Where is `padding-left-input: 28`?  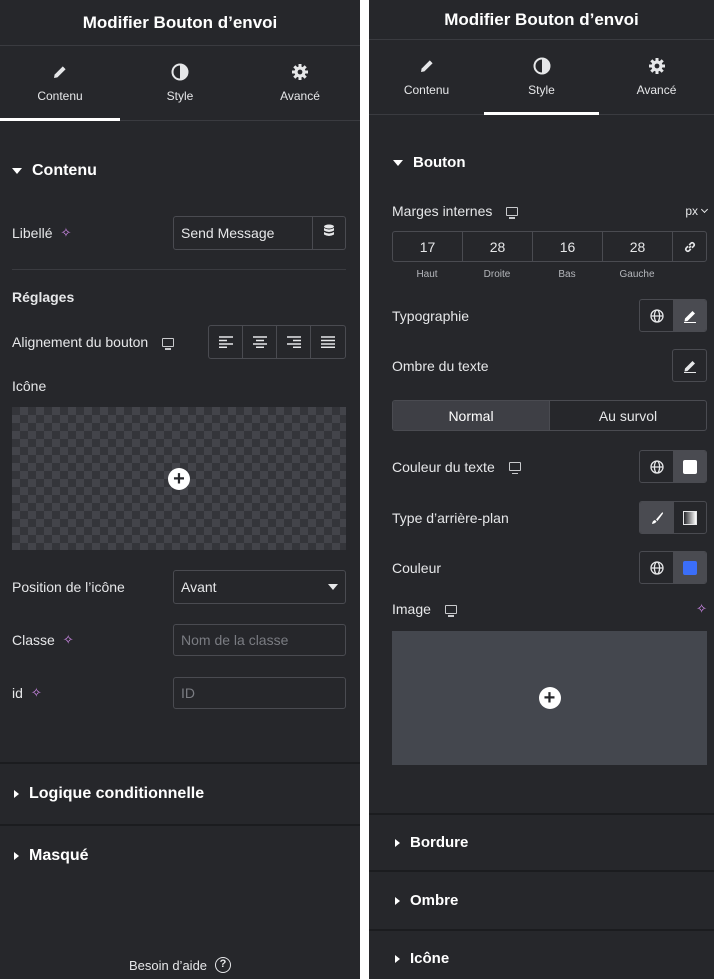 padding-left-input: 28 is located at coordinates (638, 246).